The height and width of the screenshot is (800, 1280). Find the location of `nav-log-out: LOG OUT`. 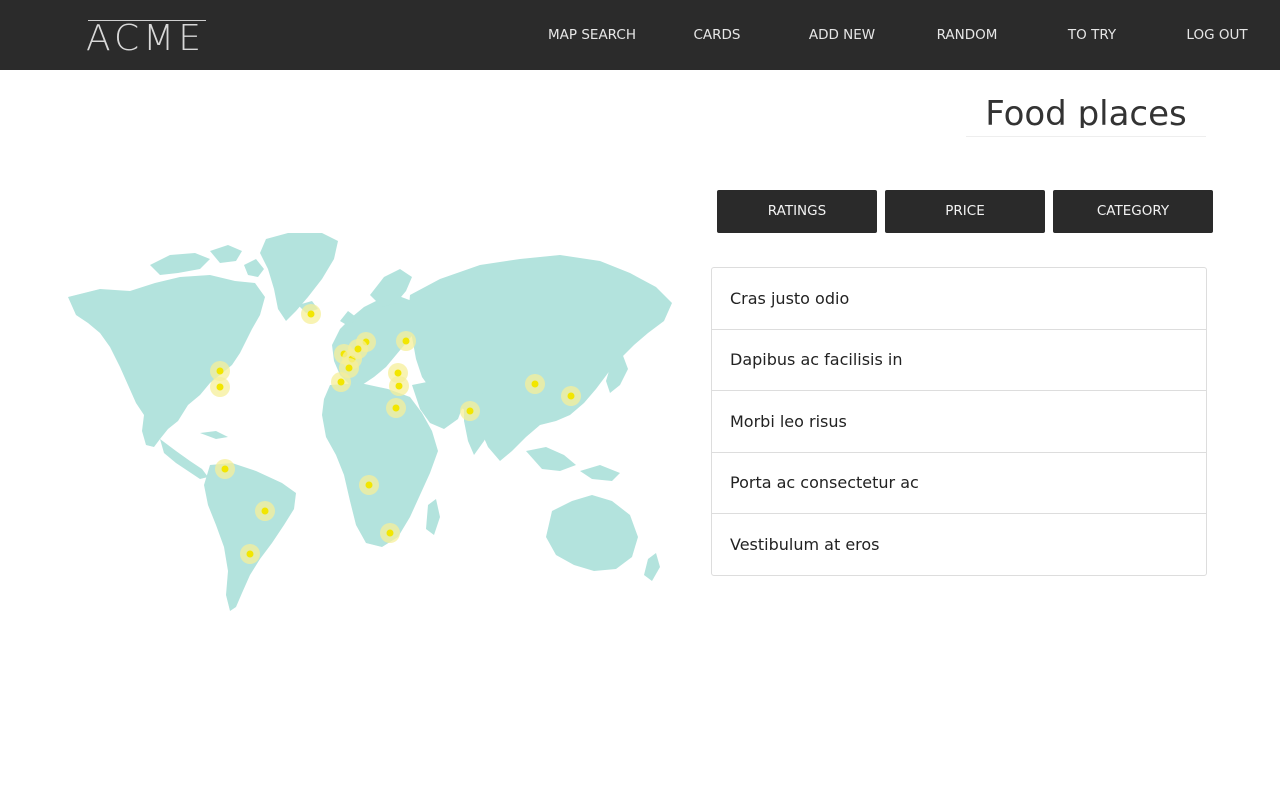

nav-log-out: LOG OUT is located at coordinates (1217, 35).